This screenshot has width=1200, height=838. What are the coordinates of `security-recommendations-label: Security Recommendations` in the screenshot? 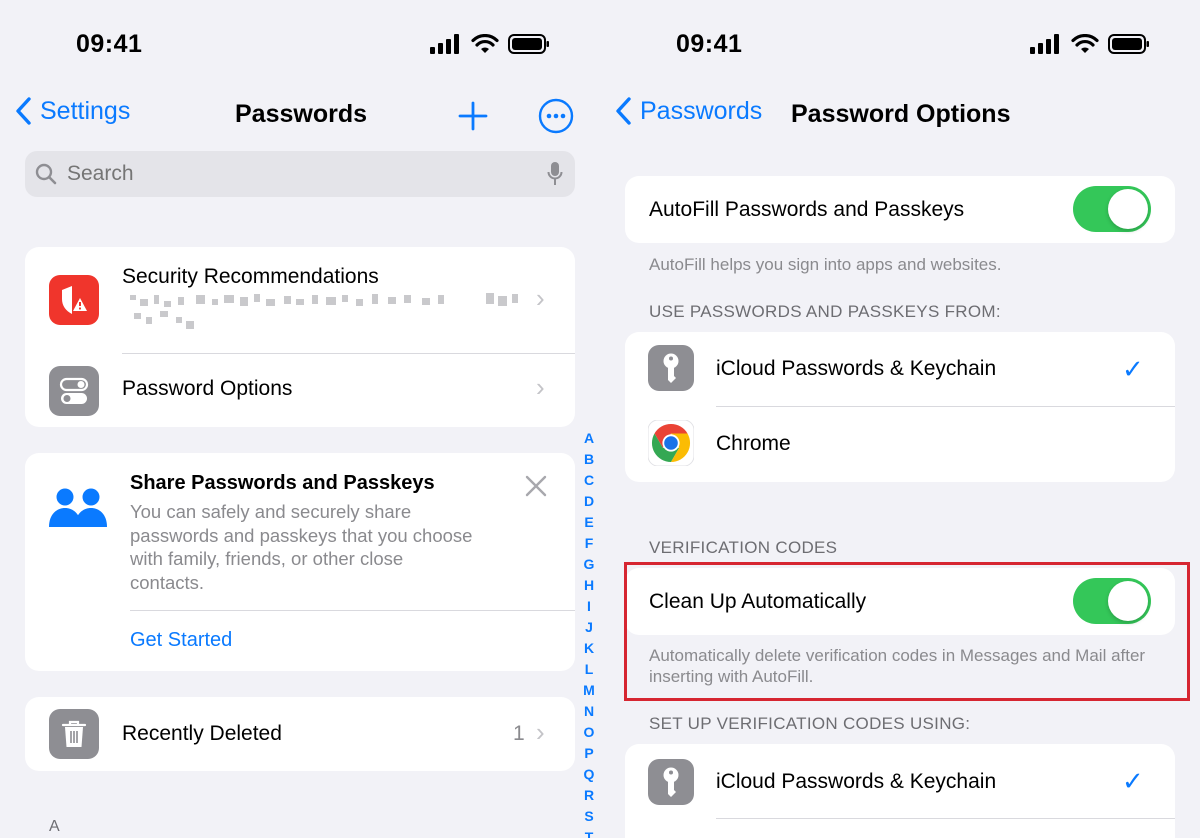 It's located at (250, 276).